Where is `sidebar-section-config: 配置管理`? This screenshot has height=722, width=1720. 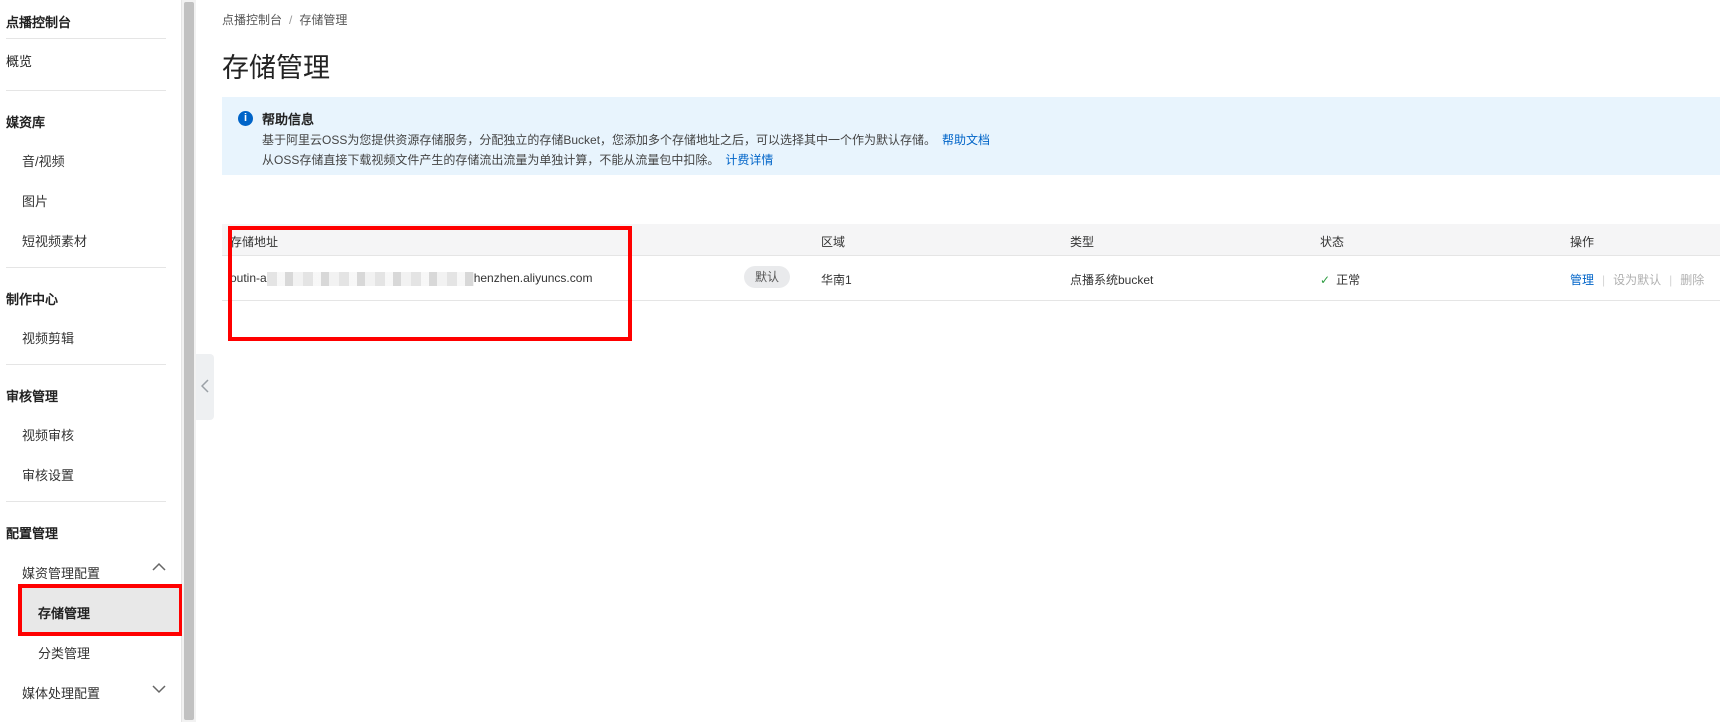 sidebar-section-config: 配置管理 is located at coordinates (32, 533).